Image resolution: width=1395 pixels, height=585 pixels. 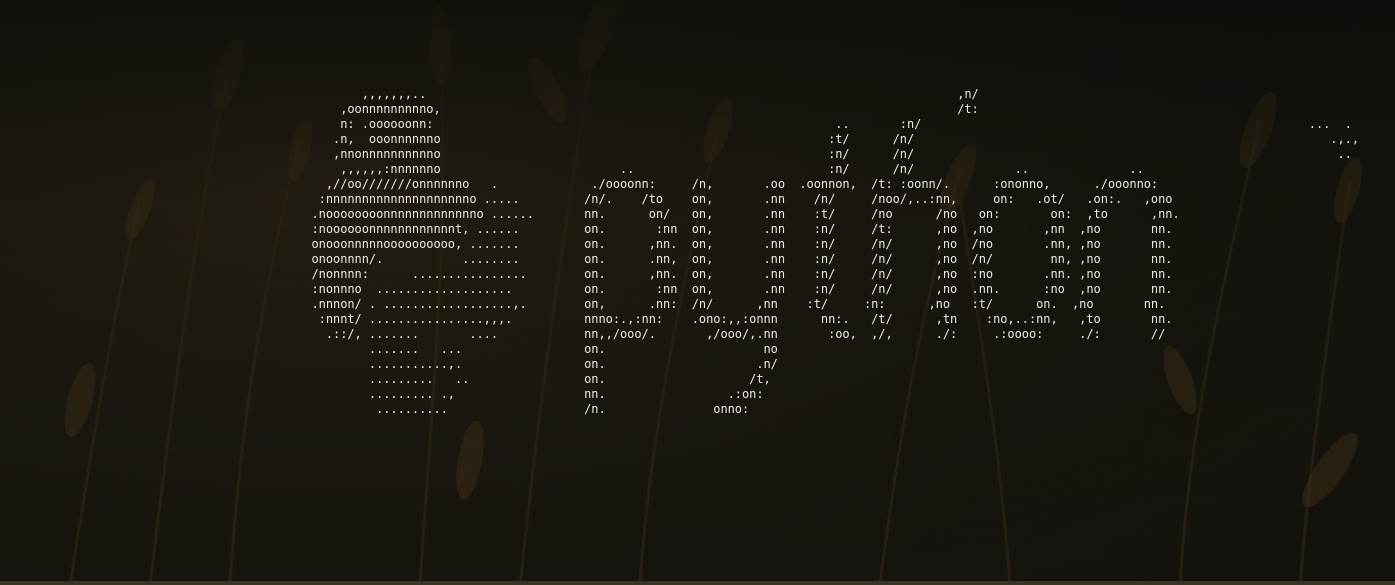 What do you see at coordinates (697, 583) in the screenshot?
I see `window-bottom-edge` at bounding box center [697, 583].